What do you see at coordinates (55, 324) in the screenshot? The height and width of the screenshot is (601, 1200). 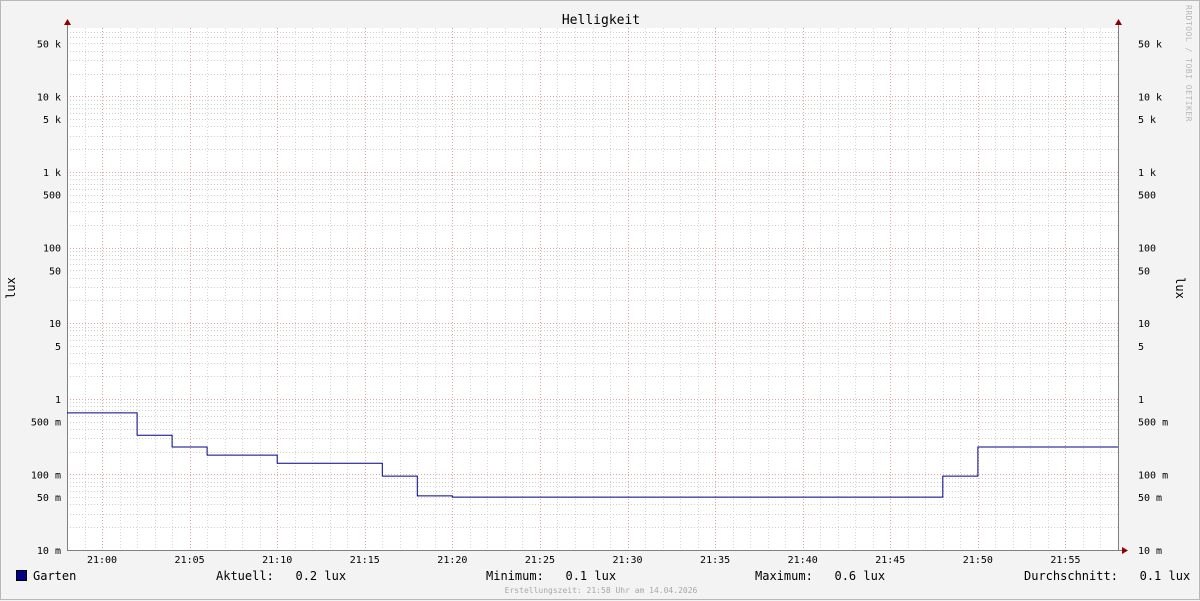 I see `y-tick-label-left: 10` at bounding box center [55, 324].